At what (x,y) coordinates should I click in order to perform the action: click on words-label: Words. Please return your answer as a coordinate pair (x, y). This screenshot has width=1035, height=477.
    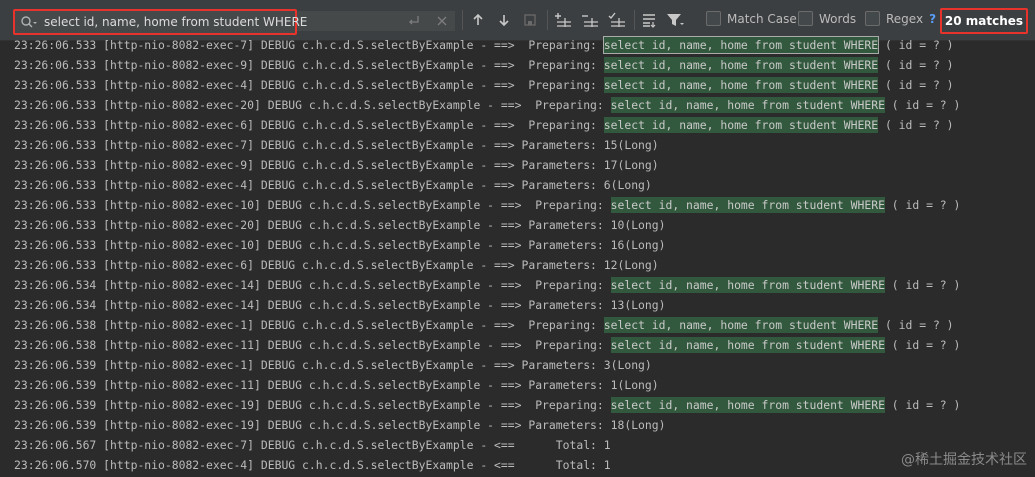
    Looking at the image, I should click on (838, 18).